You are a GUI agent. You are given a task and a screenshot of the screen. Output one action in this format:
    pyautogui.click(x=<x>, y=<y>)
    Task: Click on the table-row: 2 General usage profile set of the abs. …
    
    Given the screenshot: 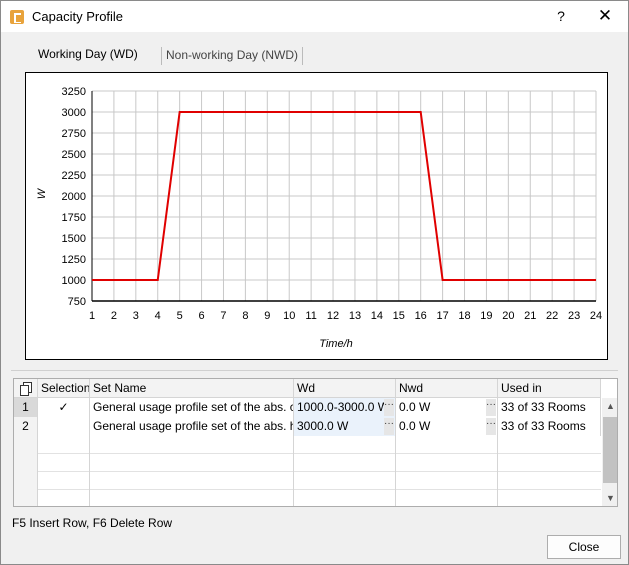 What is the action you would take?
    pyautogui.click(x=307, y=426)
    